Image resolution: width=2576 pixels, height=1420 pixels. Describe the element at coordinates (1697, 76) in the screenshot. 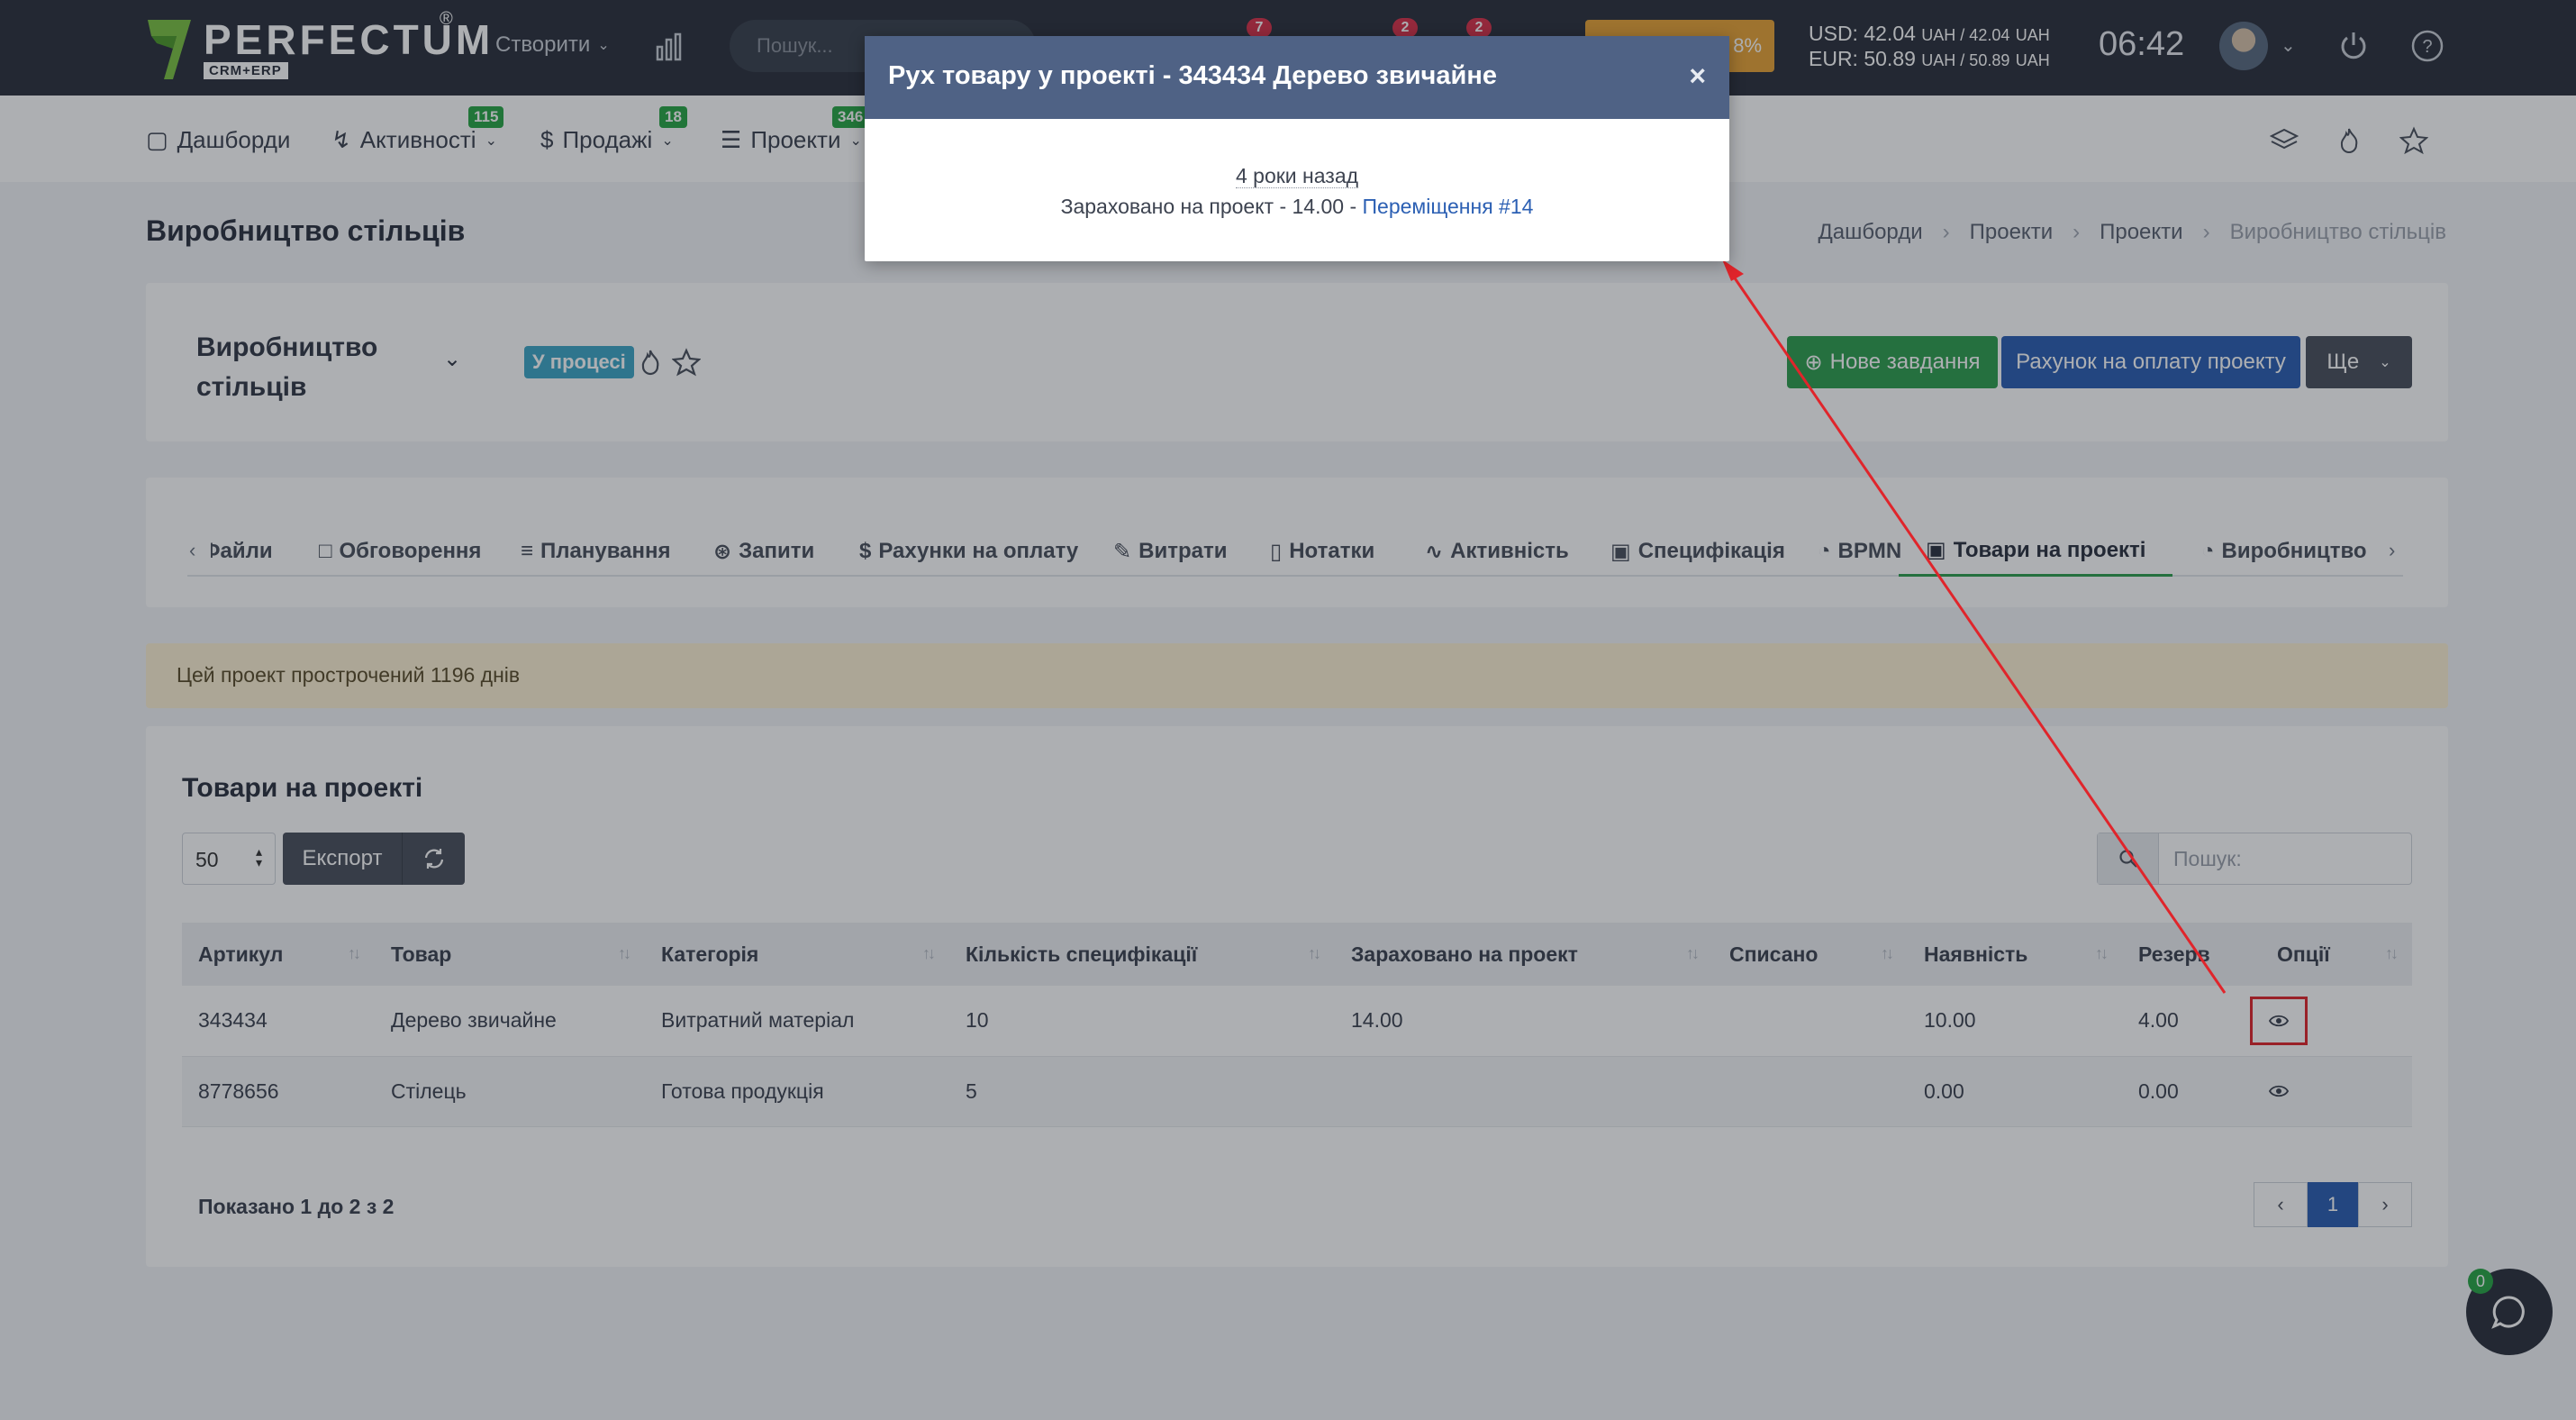

I see `close-icon: ×` at that location.